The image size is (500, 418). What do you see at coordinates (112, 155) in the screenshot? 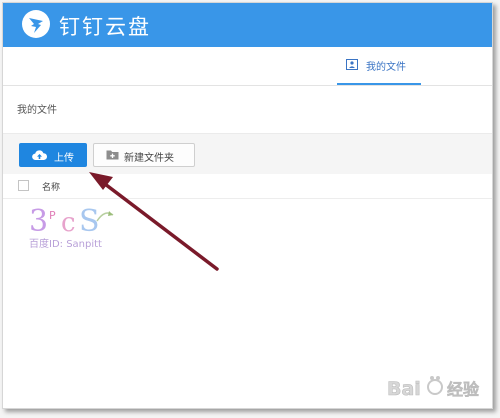
I see `folder-plus-icon` at bounding box center [112, 155].